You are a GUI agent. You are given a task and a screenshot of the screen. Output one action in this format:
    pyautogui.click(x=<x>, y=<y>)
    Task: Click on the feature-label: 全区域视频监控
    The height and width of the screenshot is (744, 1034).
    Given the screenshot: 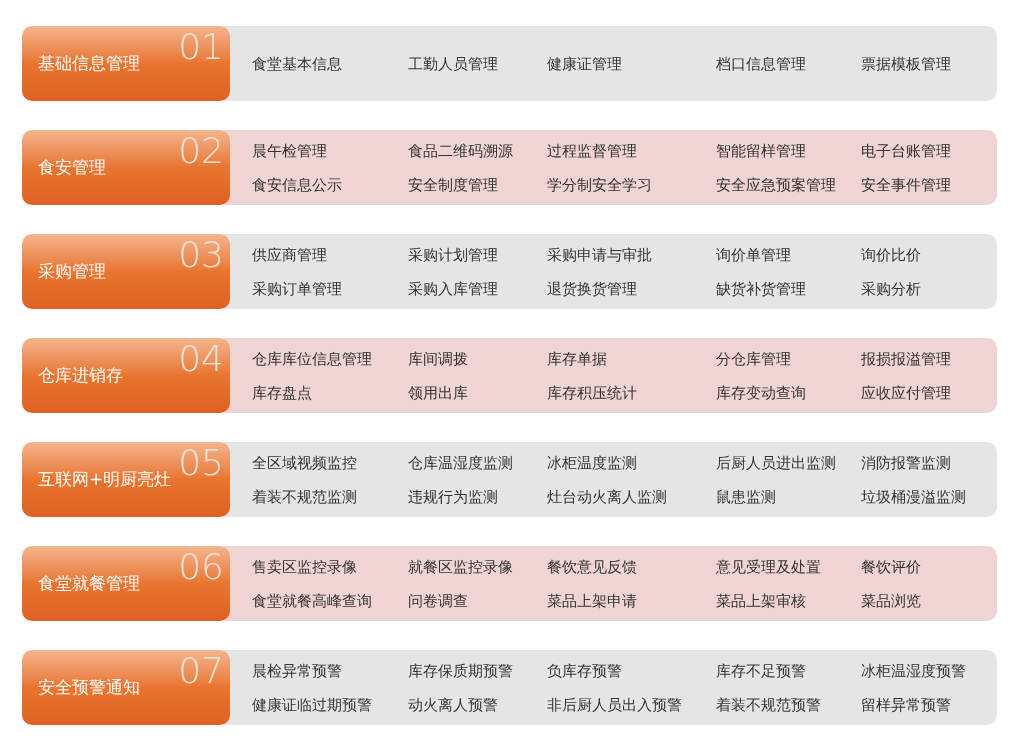 What is the action you would take?
    pyautogui.click(x=305, y=463)
    